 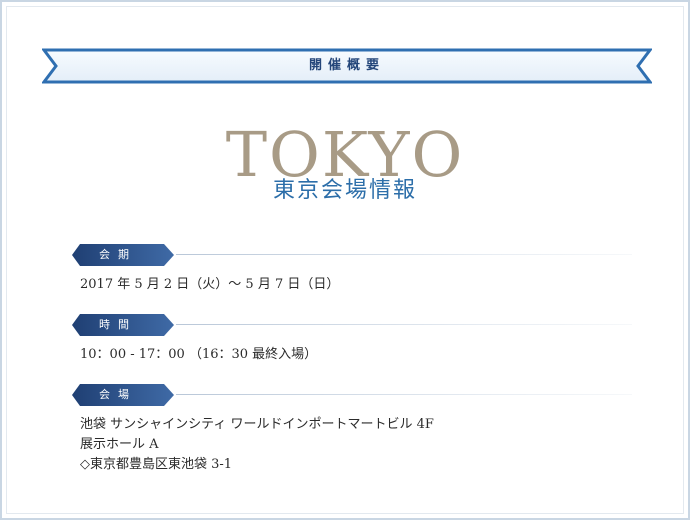 I want to click on overview-banner: 開催概要, so click(x=347, y=66).